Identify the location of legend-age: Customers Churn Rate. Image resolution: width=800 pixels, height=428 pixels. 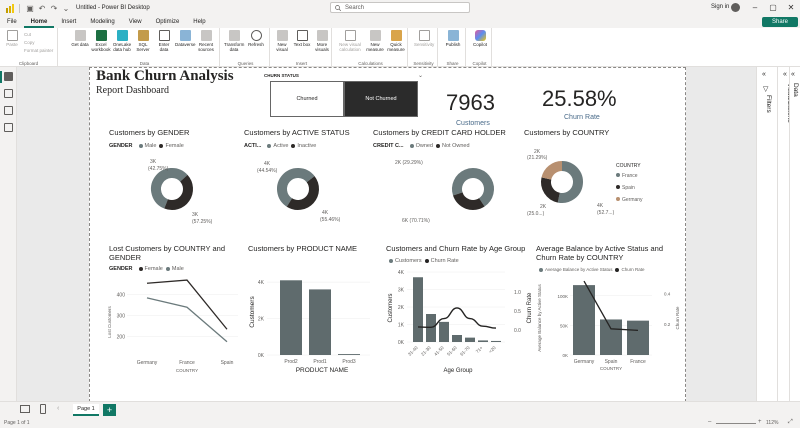
(422, 261).